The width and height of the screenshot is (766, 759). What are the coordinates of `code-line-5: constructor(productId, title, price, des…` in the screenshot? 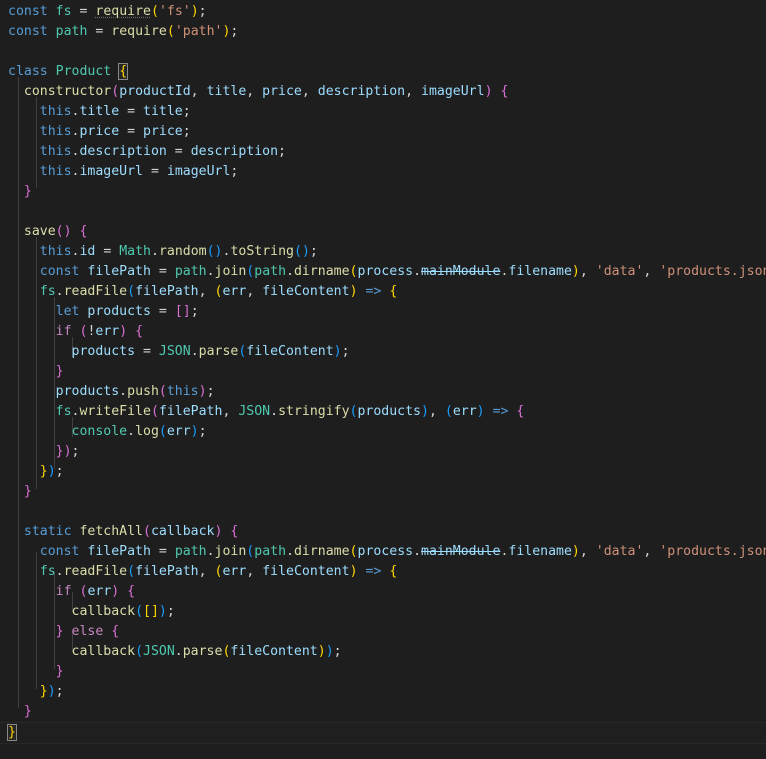 It's located at (383, 92).